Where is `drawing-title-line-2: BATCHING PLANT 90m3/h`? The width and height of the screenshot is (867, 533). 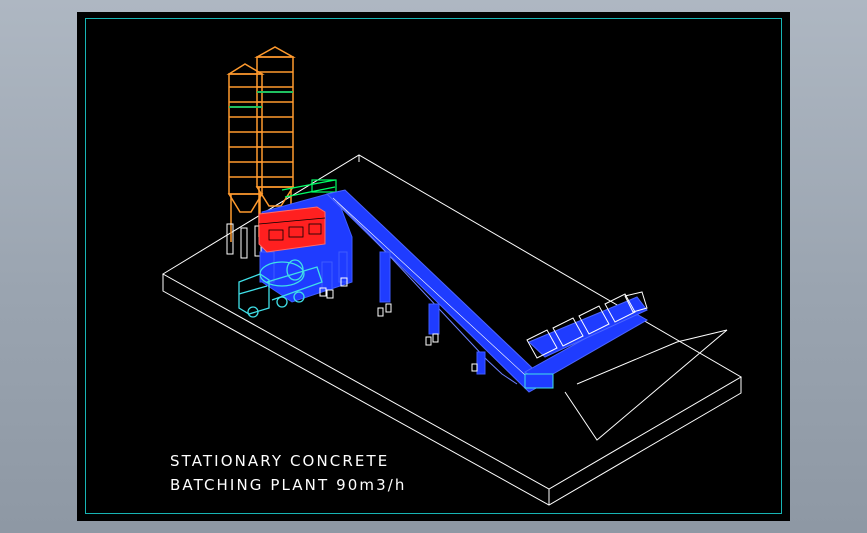
drawing-title-line-2: BATCHING PLANT 90m3/h is located at coordinates (288, 485).